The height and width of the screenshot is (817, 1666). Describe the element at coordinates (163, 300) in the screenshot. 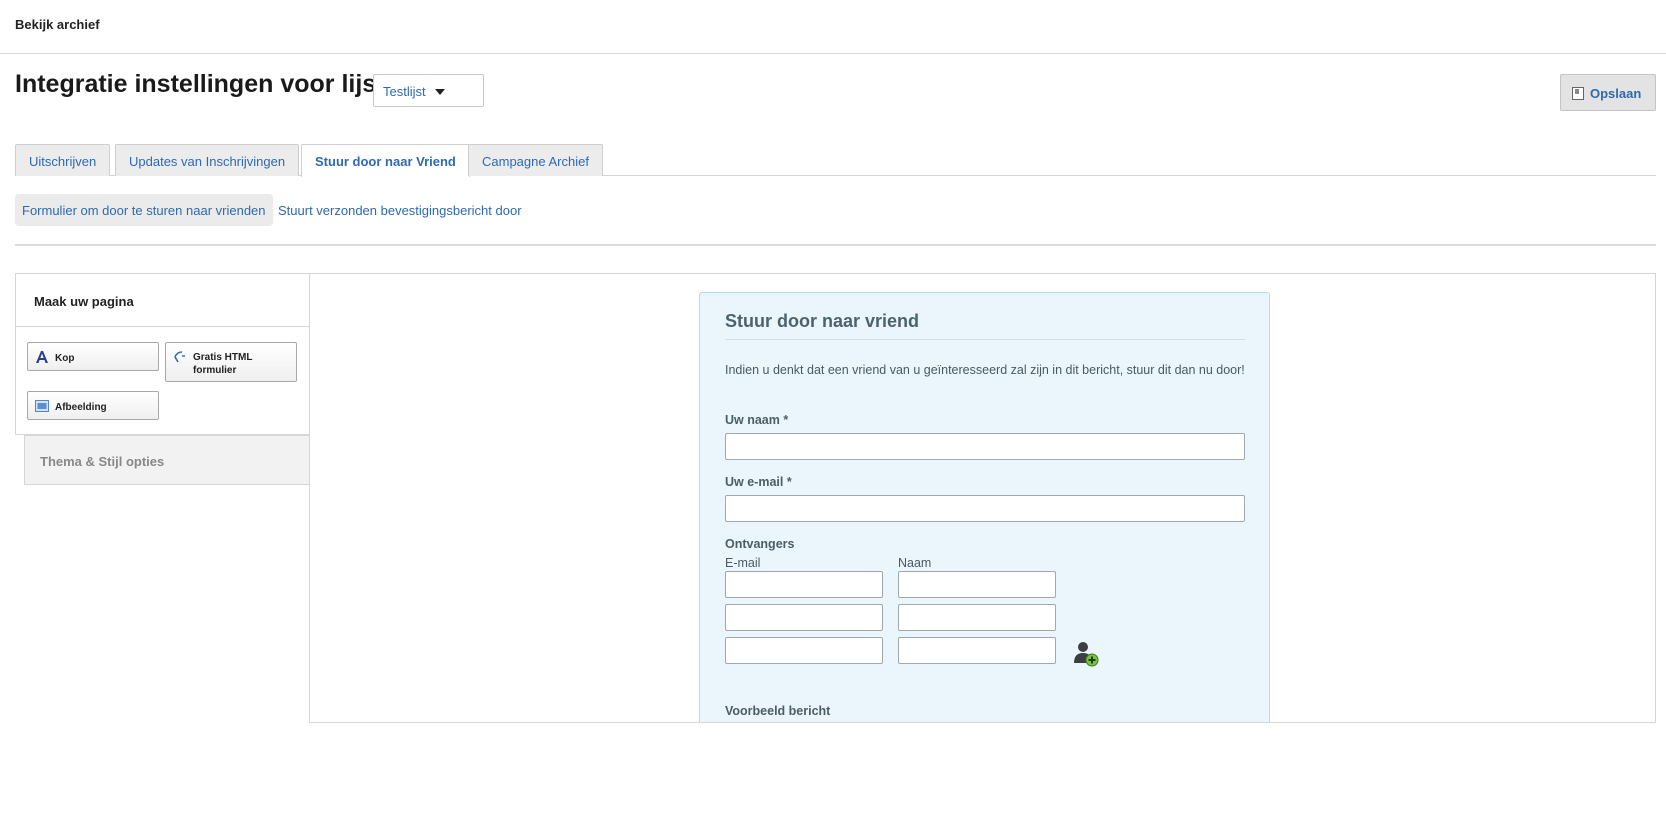

I see `builder-panel-header: Maak uw pagina` at that location.